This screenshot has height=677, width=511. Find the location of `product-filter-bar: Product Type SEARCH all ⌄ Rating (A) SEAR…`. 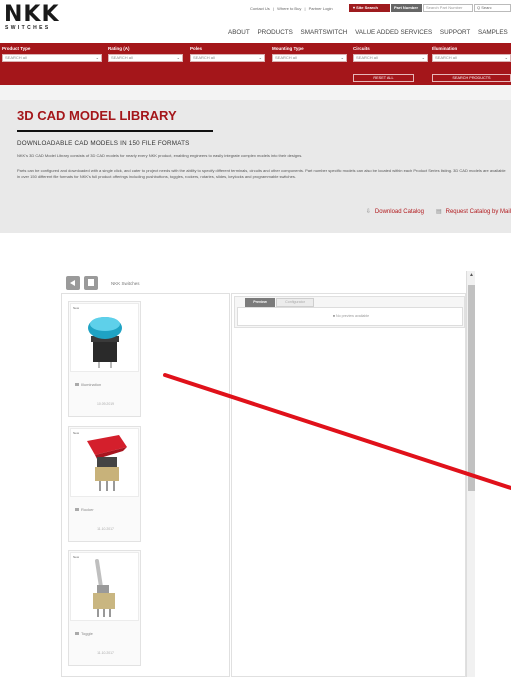

product-filter-bar: Product Type SEARCH all ⌄ Rating (A) SEAR… is located at coordinates (255, 64).